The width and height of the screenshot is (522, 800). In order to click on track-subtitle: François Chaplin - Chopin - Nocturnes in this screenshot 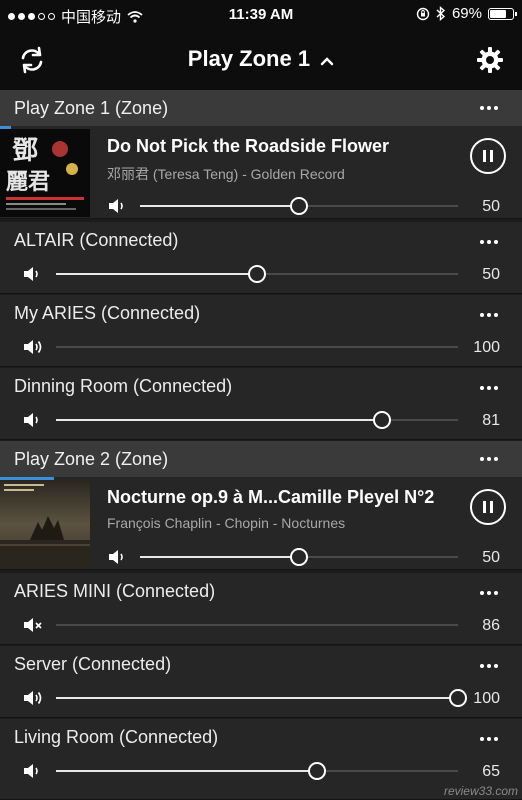, I will do `click(226, 523)`.